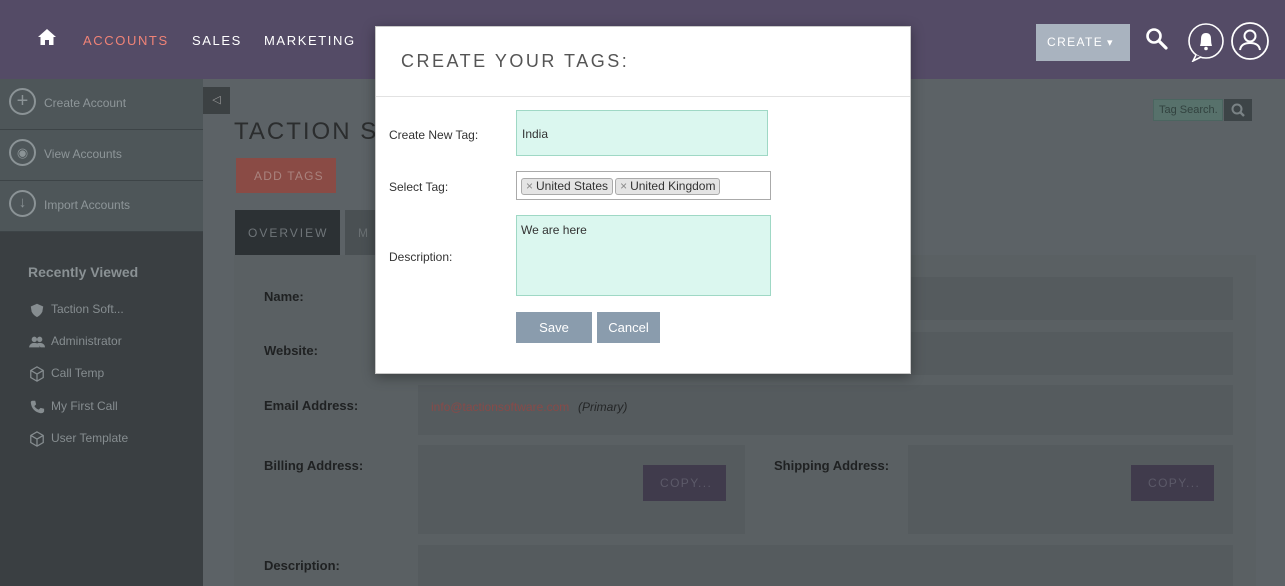  What do you see at coordinates (310, 40) in the screenshot?
I see `nav-marketing: MARKETING` at bounding box center [310, 40].